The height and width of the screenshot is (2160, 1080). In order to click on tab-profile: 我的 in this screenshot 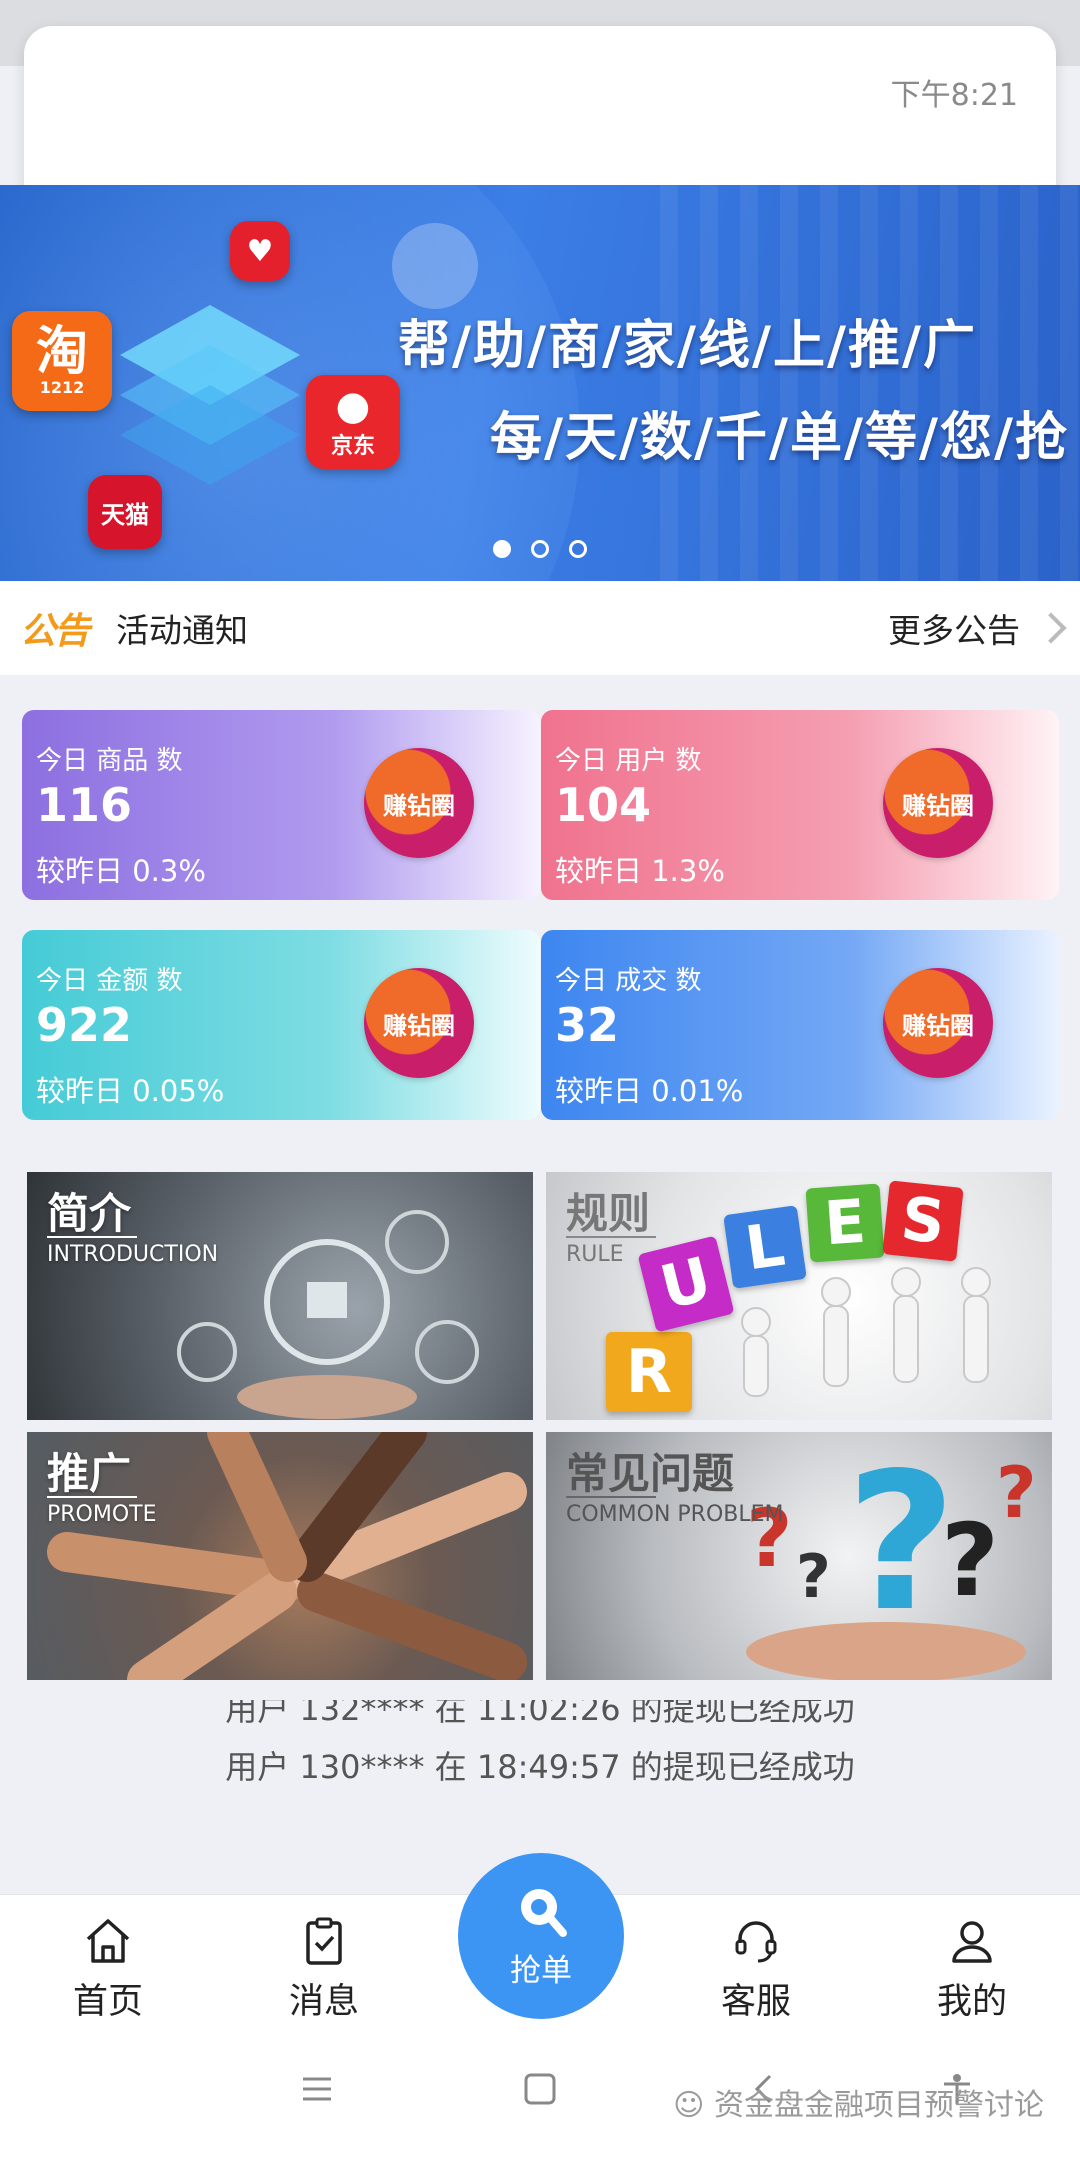, I will do `click(972, 1963)`.